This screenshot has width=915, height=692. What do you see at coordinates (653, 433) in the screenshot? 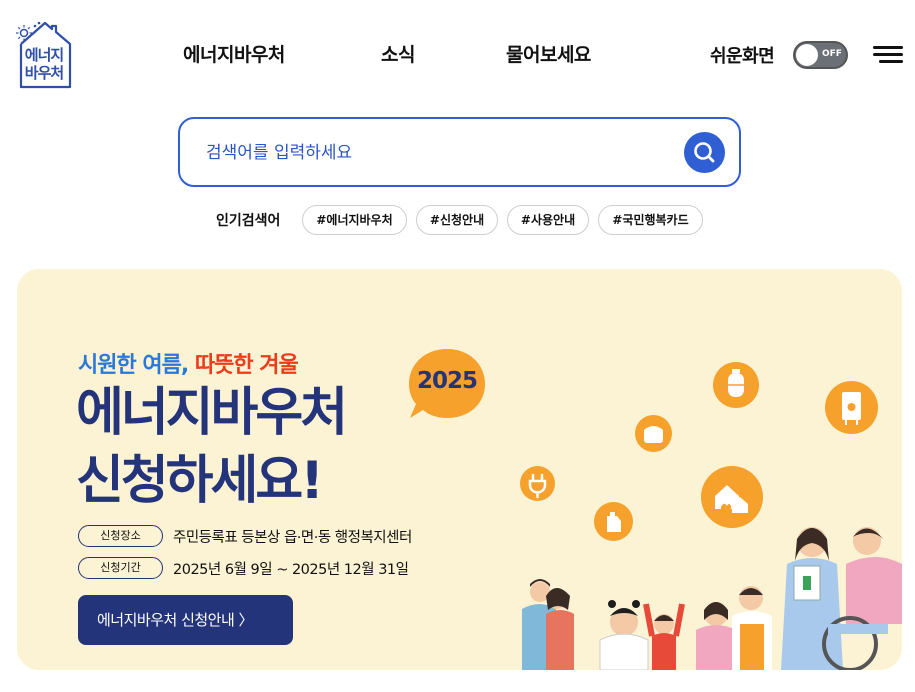
I see `rice-cooker-icon` at bounding box center [653, 433].